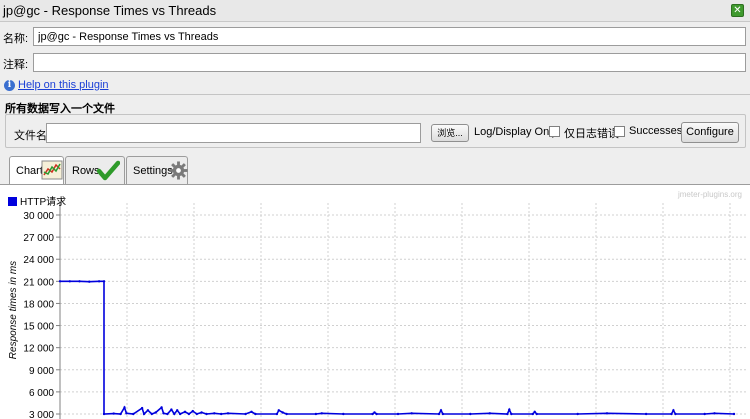 The image size is (750, 419). I want to click on watermark: jmeter-plugins.org, so click(709, 194).